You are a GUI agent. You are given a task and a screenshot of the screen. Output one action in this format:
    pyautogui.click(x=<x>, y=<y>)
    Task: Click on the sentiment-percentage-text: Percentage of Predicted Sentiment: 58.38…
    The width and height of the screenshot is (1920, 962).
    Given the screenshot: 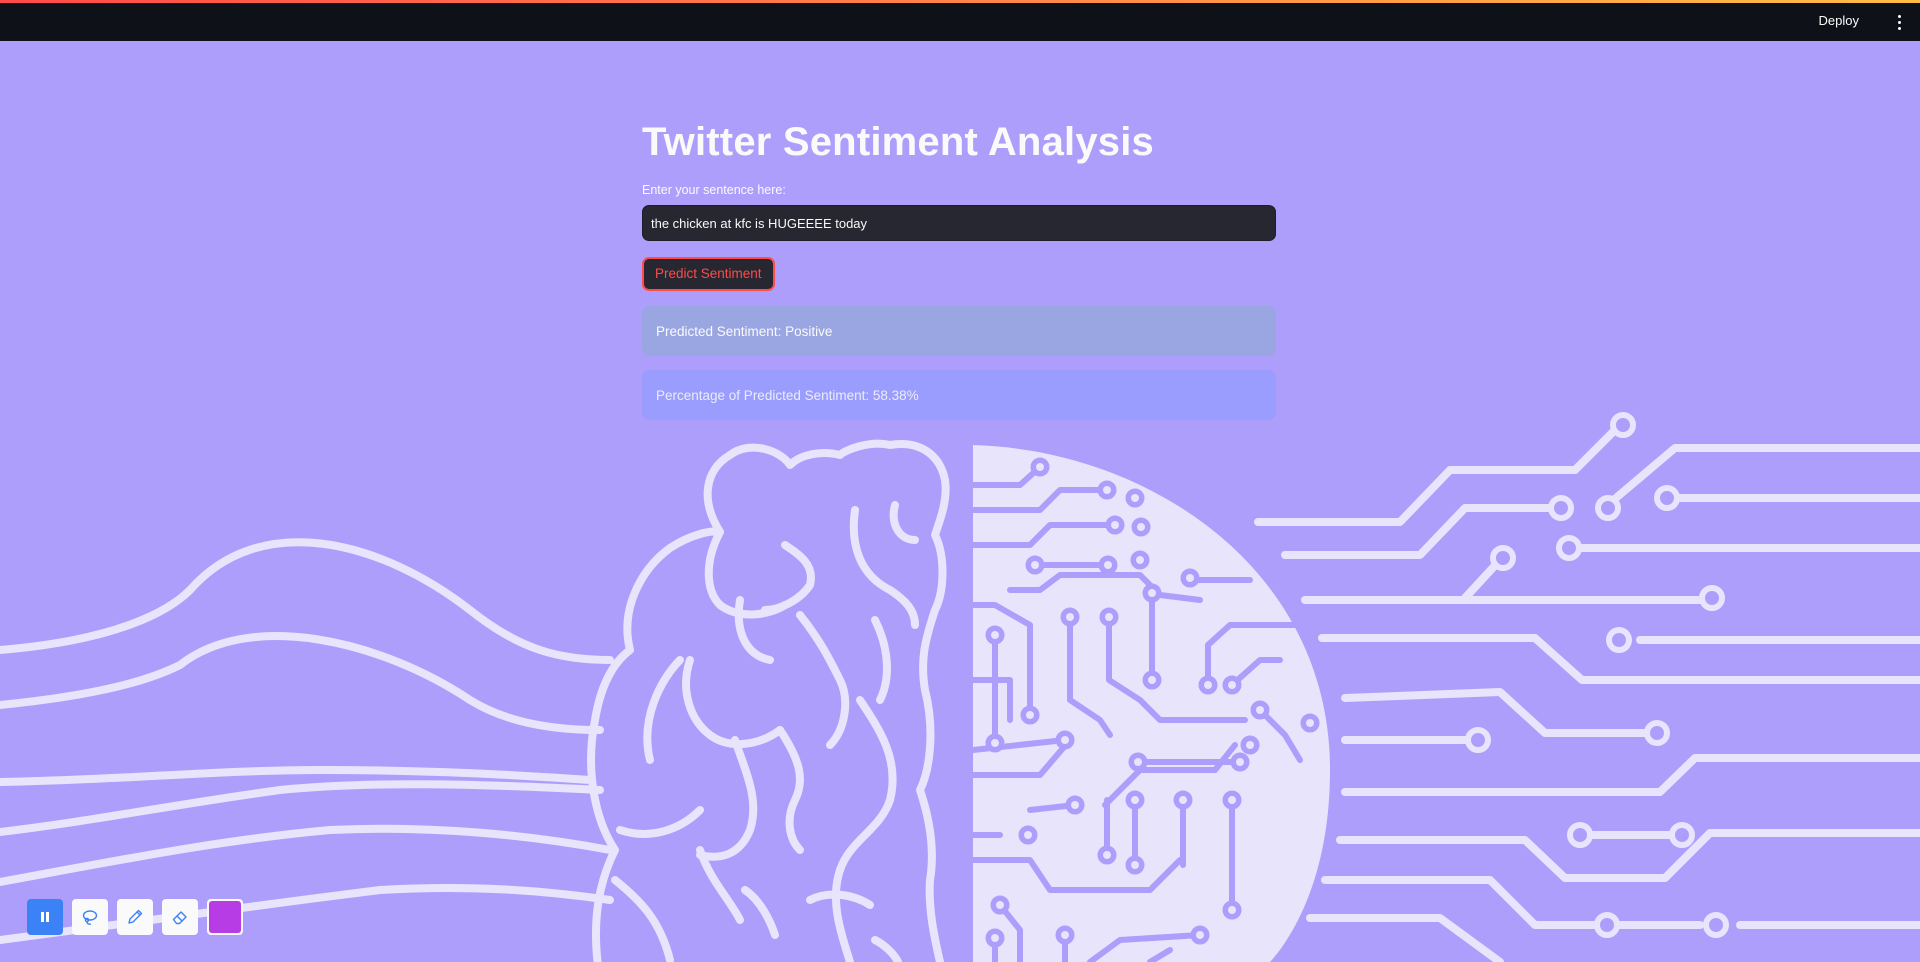 What is the action you would take?
    pyautogui.click(x=787, y=395)
    